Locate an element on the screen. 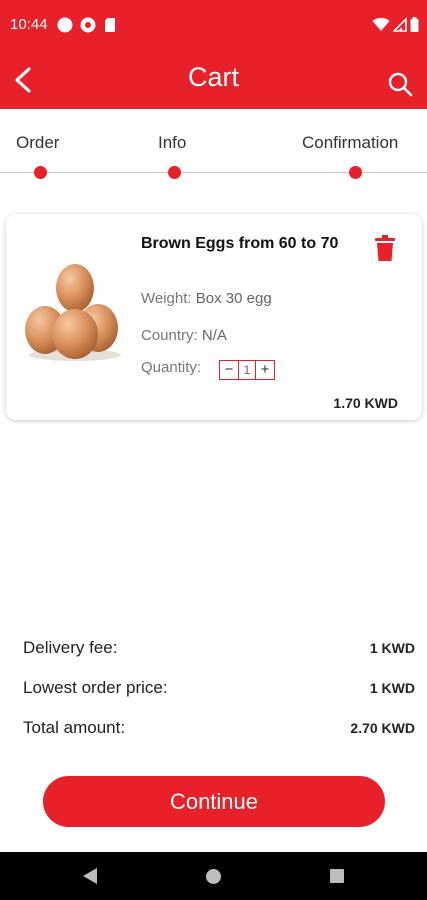 The width and height of the screenshot is (427, 900). product-name: Brown Eggs from 60 to 70 is located at coordinates (240, 243).